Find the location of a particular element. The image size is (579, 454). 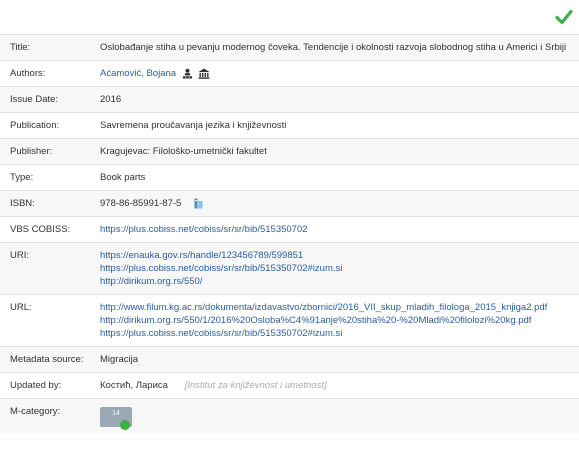

m-category-value: 14 is located at coordinates (339, 415).